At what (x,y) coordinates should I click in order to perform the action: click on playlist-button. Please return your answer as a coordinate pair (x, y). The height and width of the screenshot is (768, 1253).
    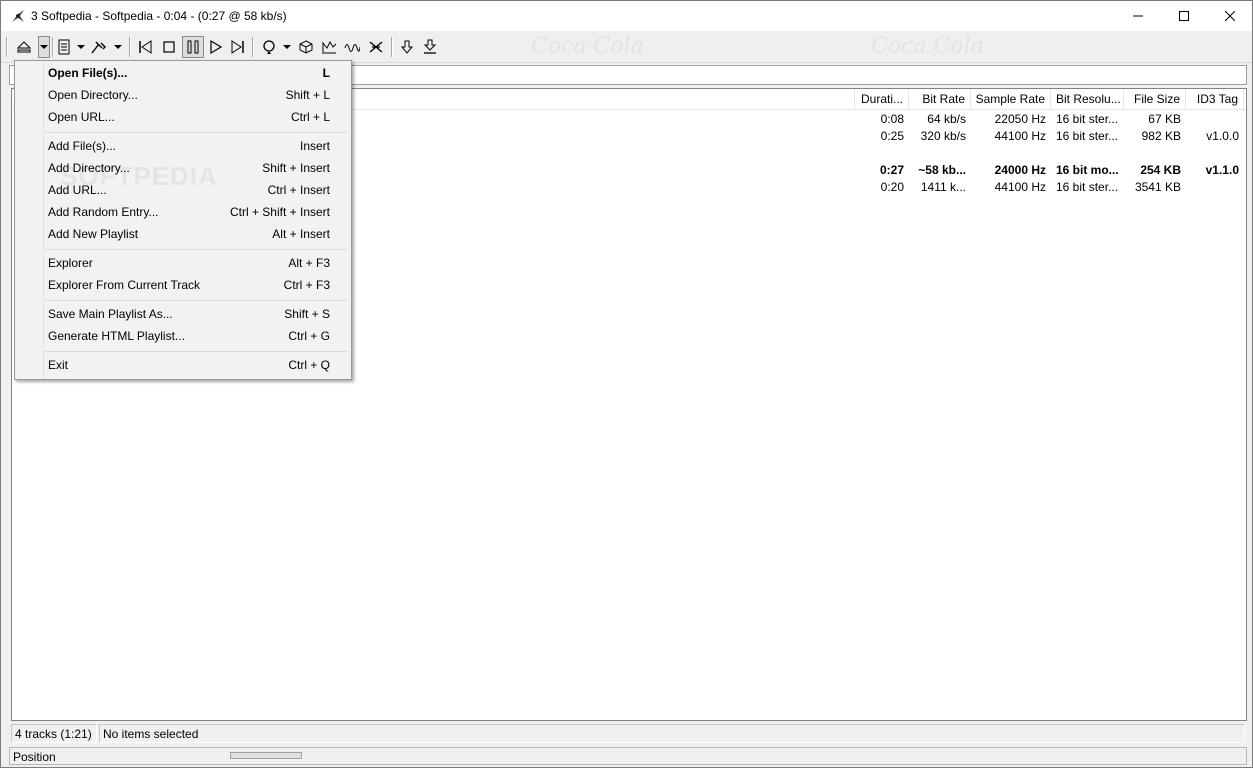
    Looking at the image, I should click on (64, 47).